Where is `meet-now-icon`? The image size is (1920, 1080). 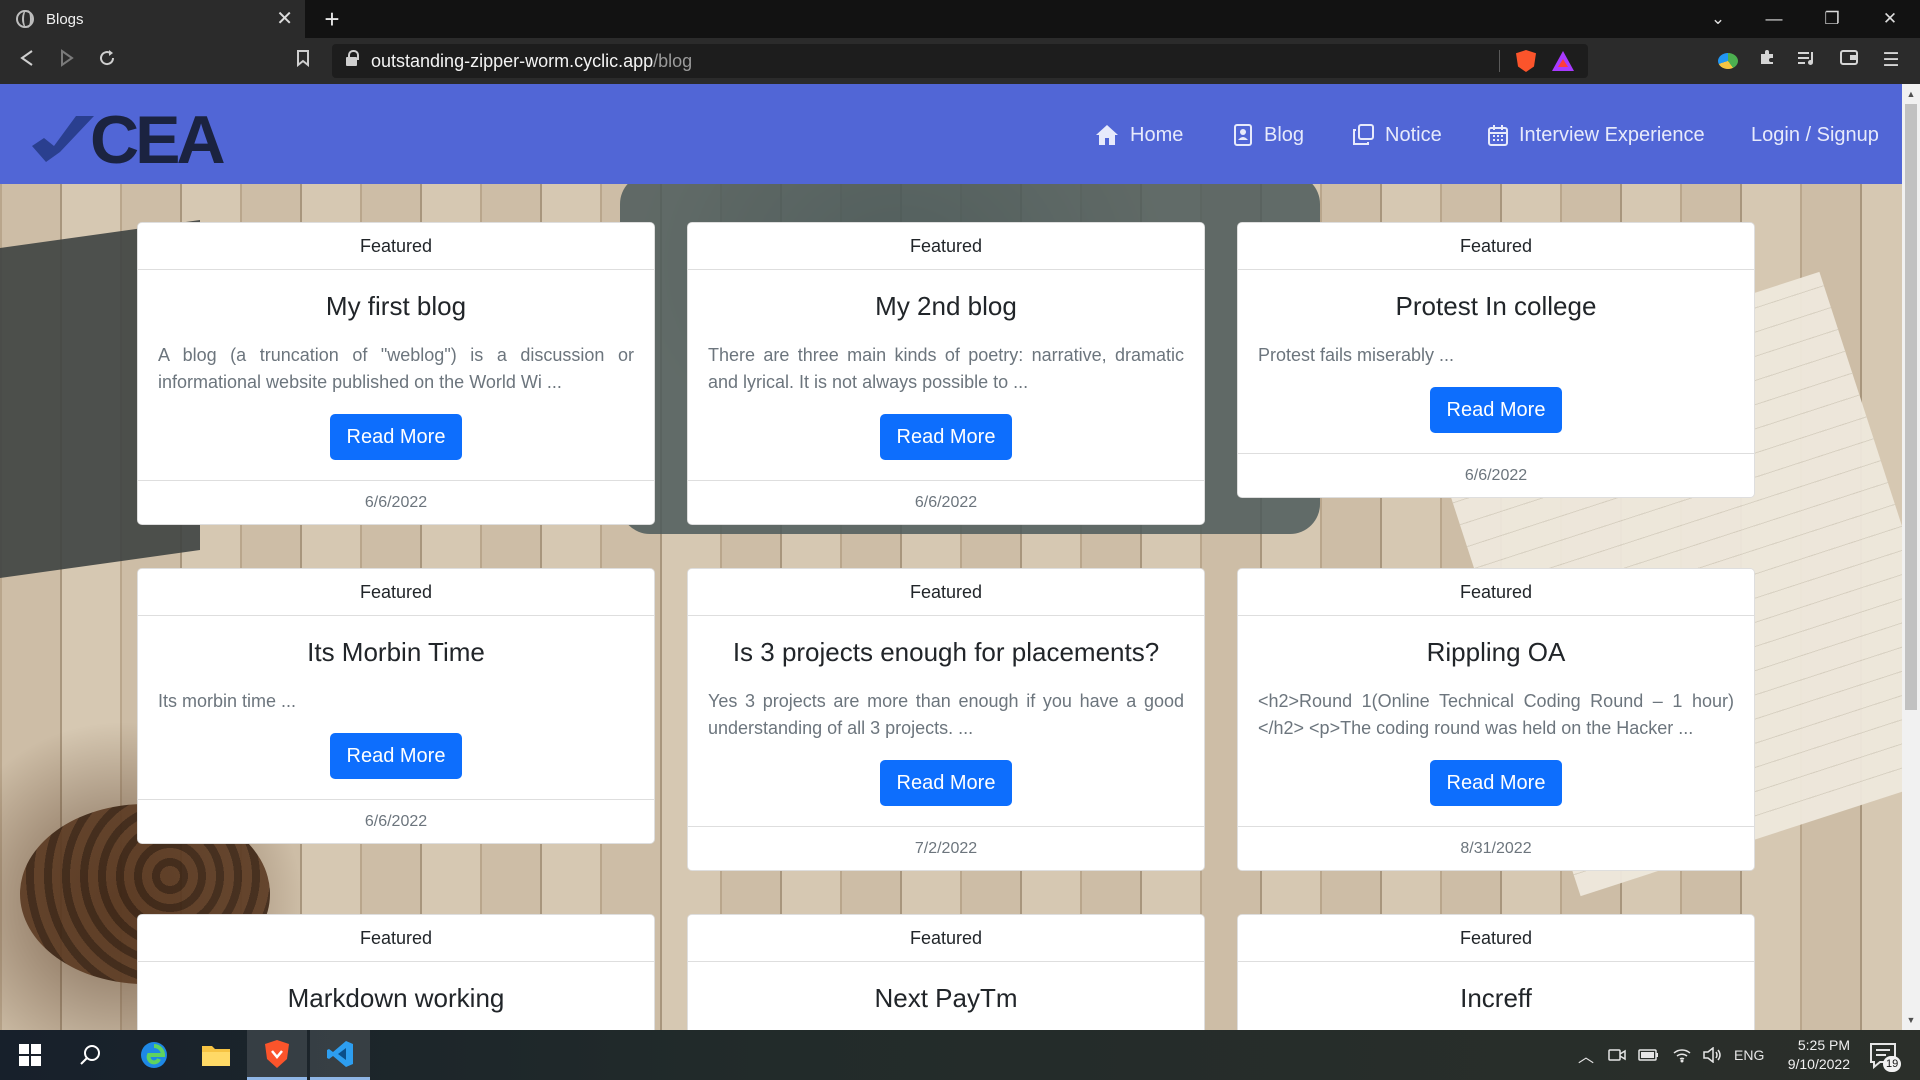 meet-now-icon is located at coordinates (1617, 1055).